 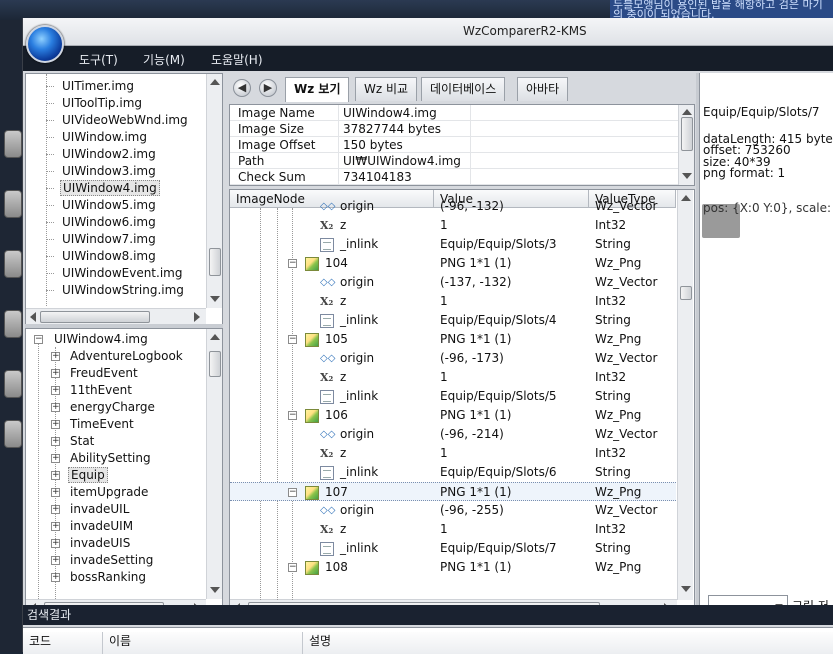 What do you see at coordinates (214, 191) in the screenshot?
I see `img-tree-vscroll` at bounding box center [214, 191].